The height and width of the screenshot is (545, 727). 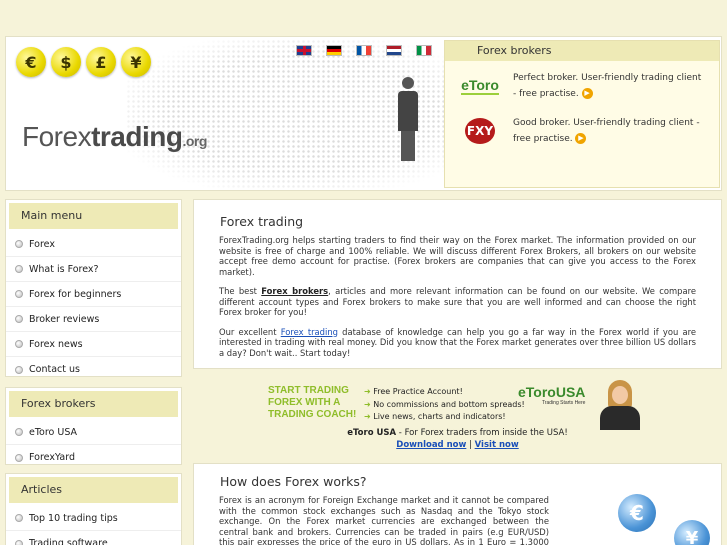 What do you see at coordinates (293, 481) in the screenshot?
I see `section-title: How does Forex works?` at bounding box center [293, 481].